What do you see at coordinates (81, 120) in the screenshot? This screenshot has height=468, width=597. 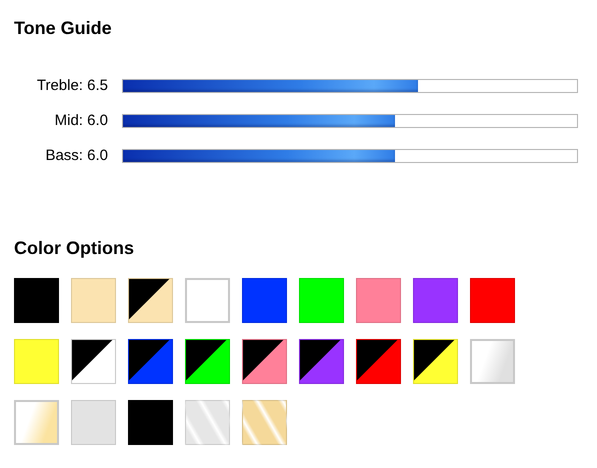 I see `meter-label: Mid: 6.0` at bounding box center [81, 120].